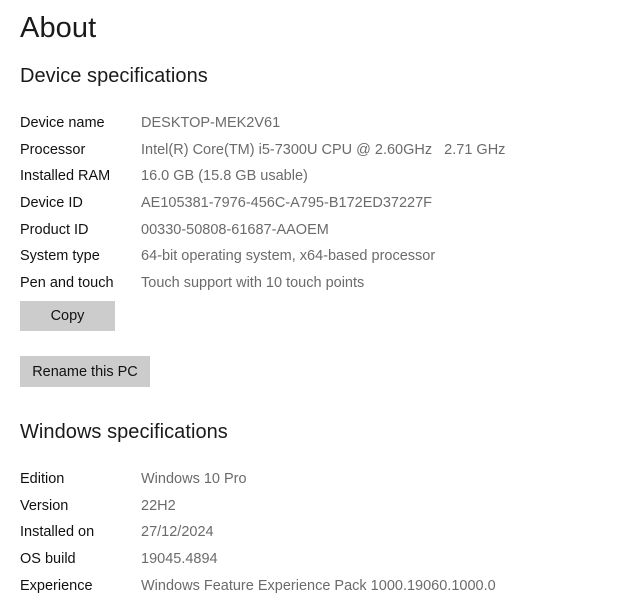 The image size is (630, 600). What do you see at coordinates (42, 479) in the screenshot?
I see `spec-label: Edition` at bounding box center [42, 479].